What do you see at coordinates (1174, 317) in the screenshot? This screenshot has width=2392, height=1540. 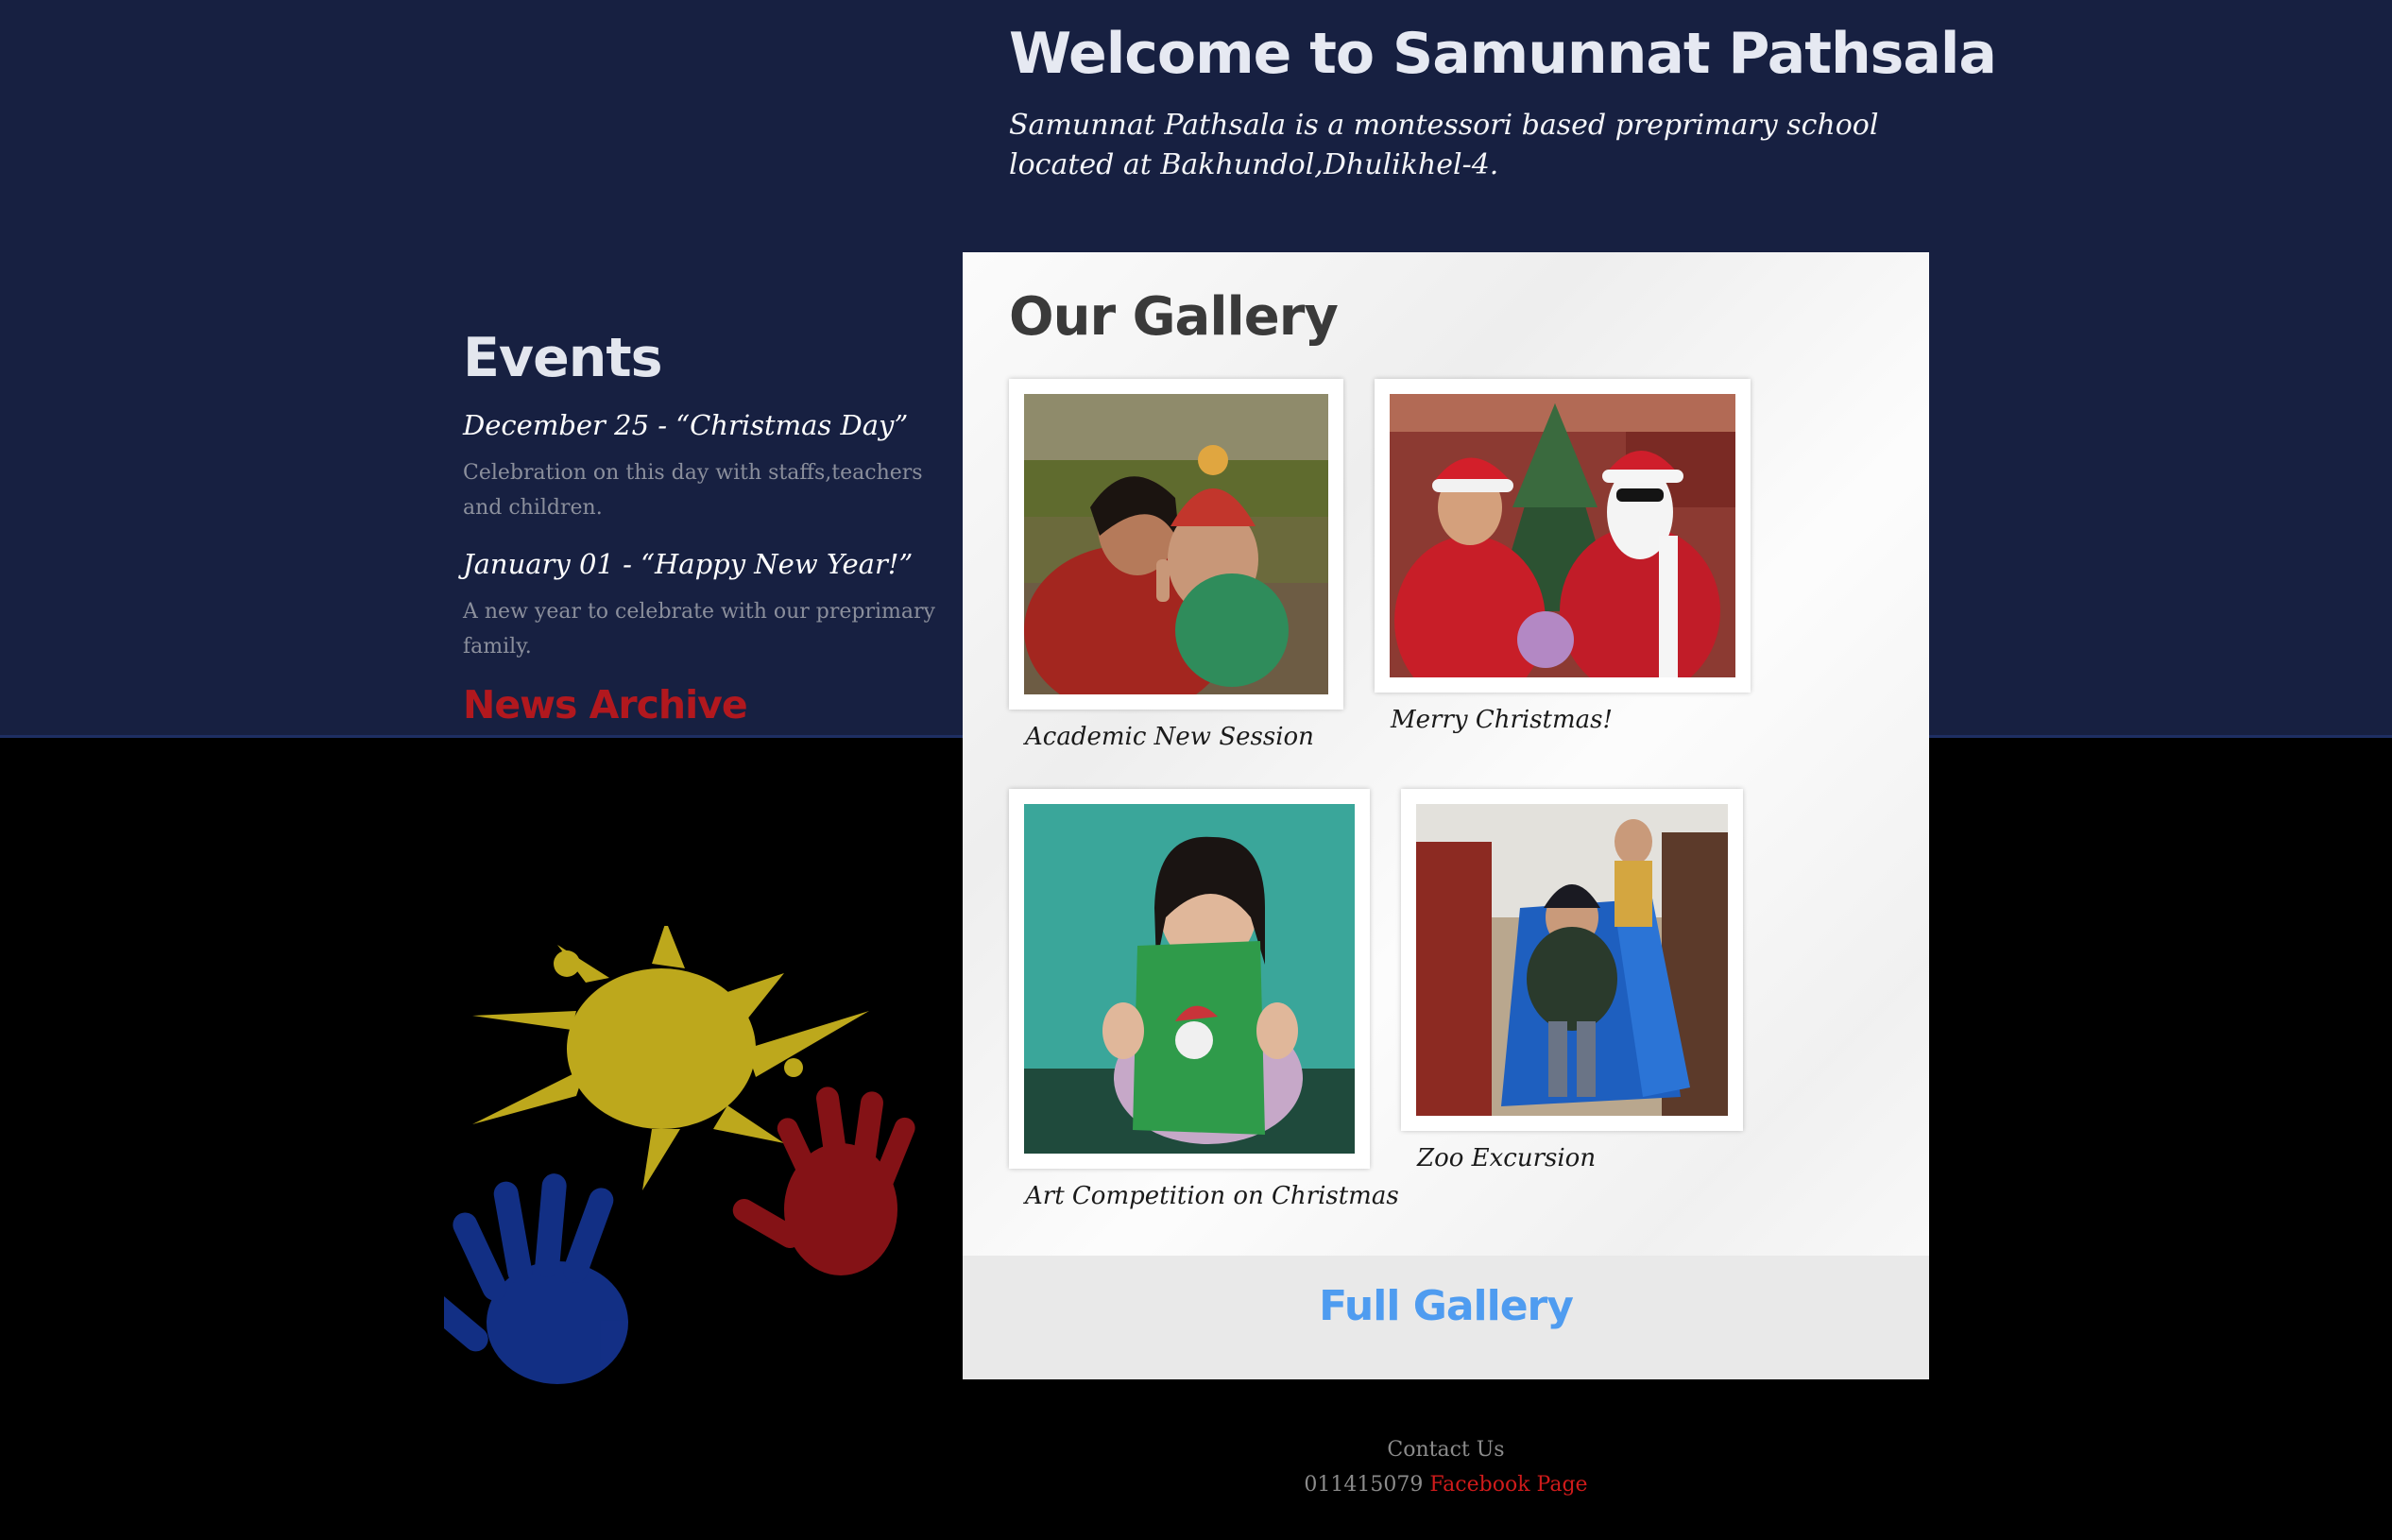 I see `gallery-heading: Our Gallery` at bounding box center [1174, 317].